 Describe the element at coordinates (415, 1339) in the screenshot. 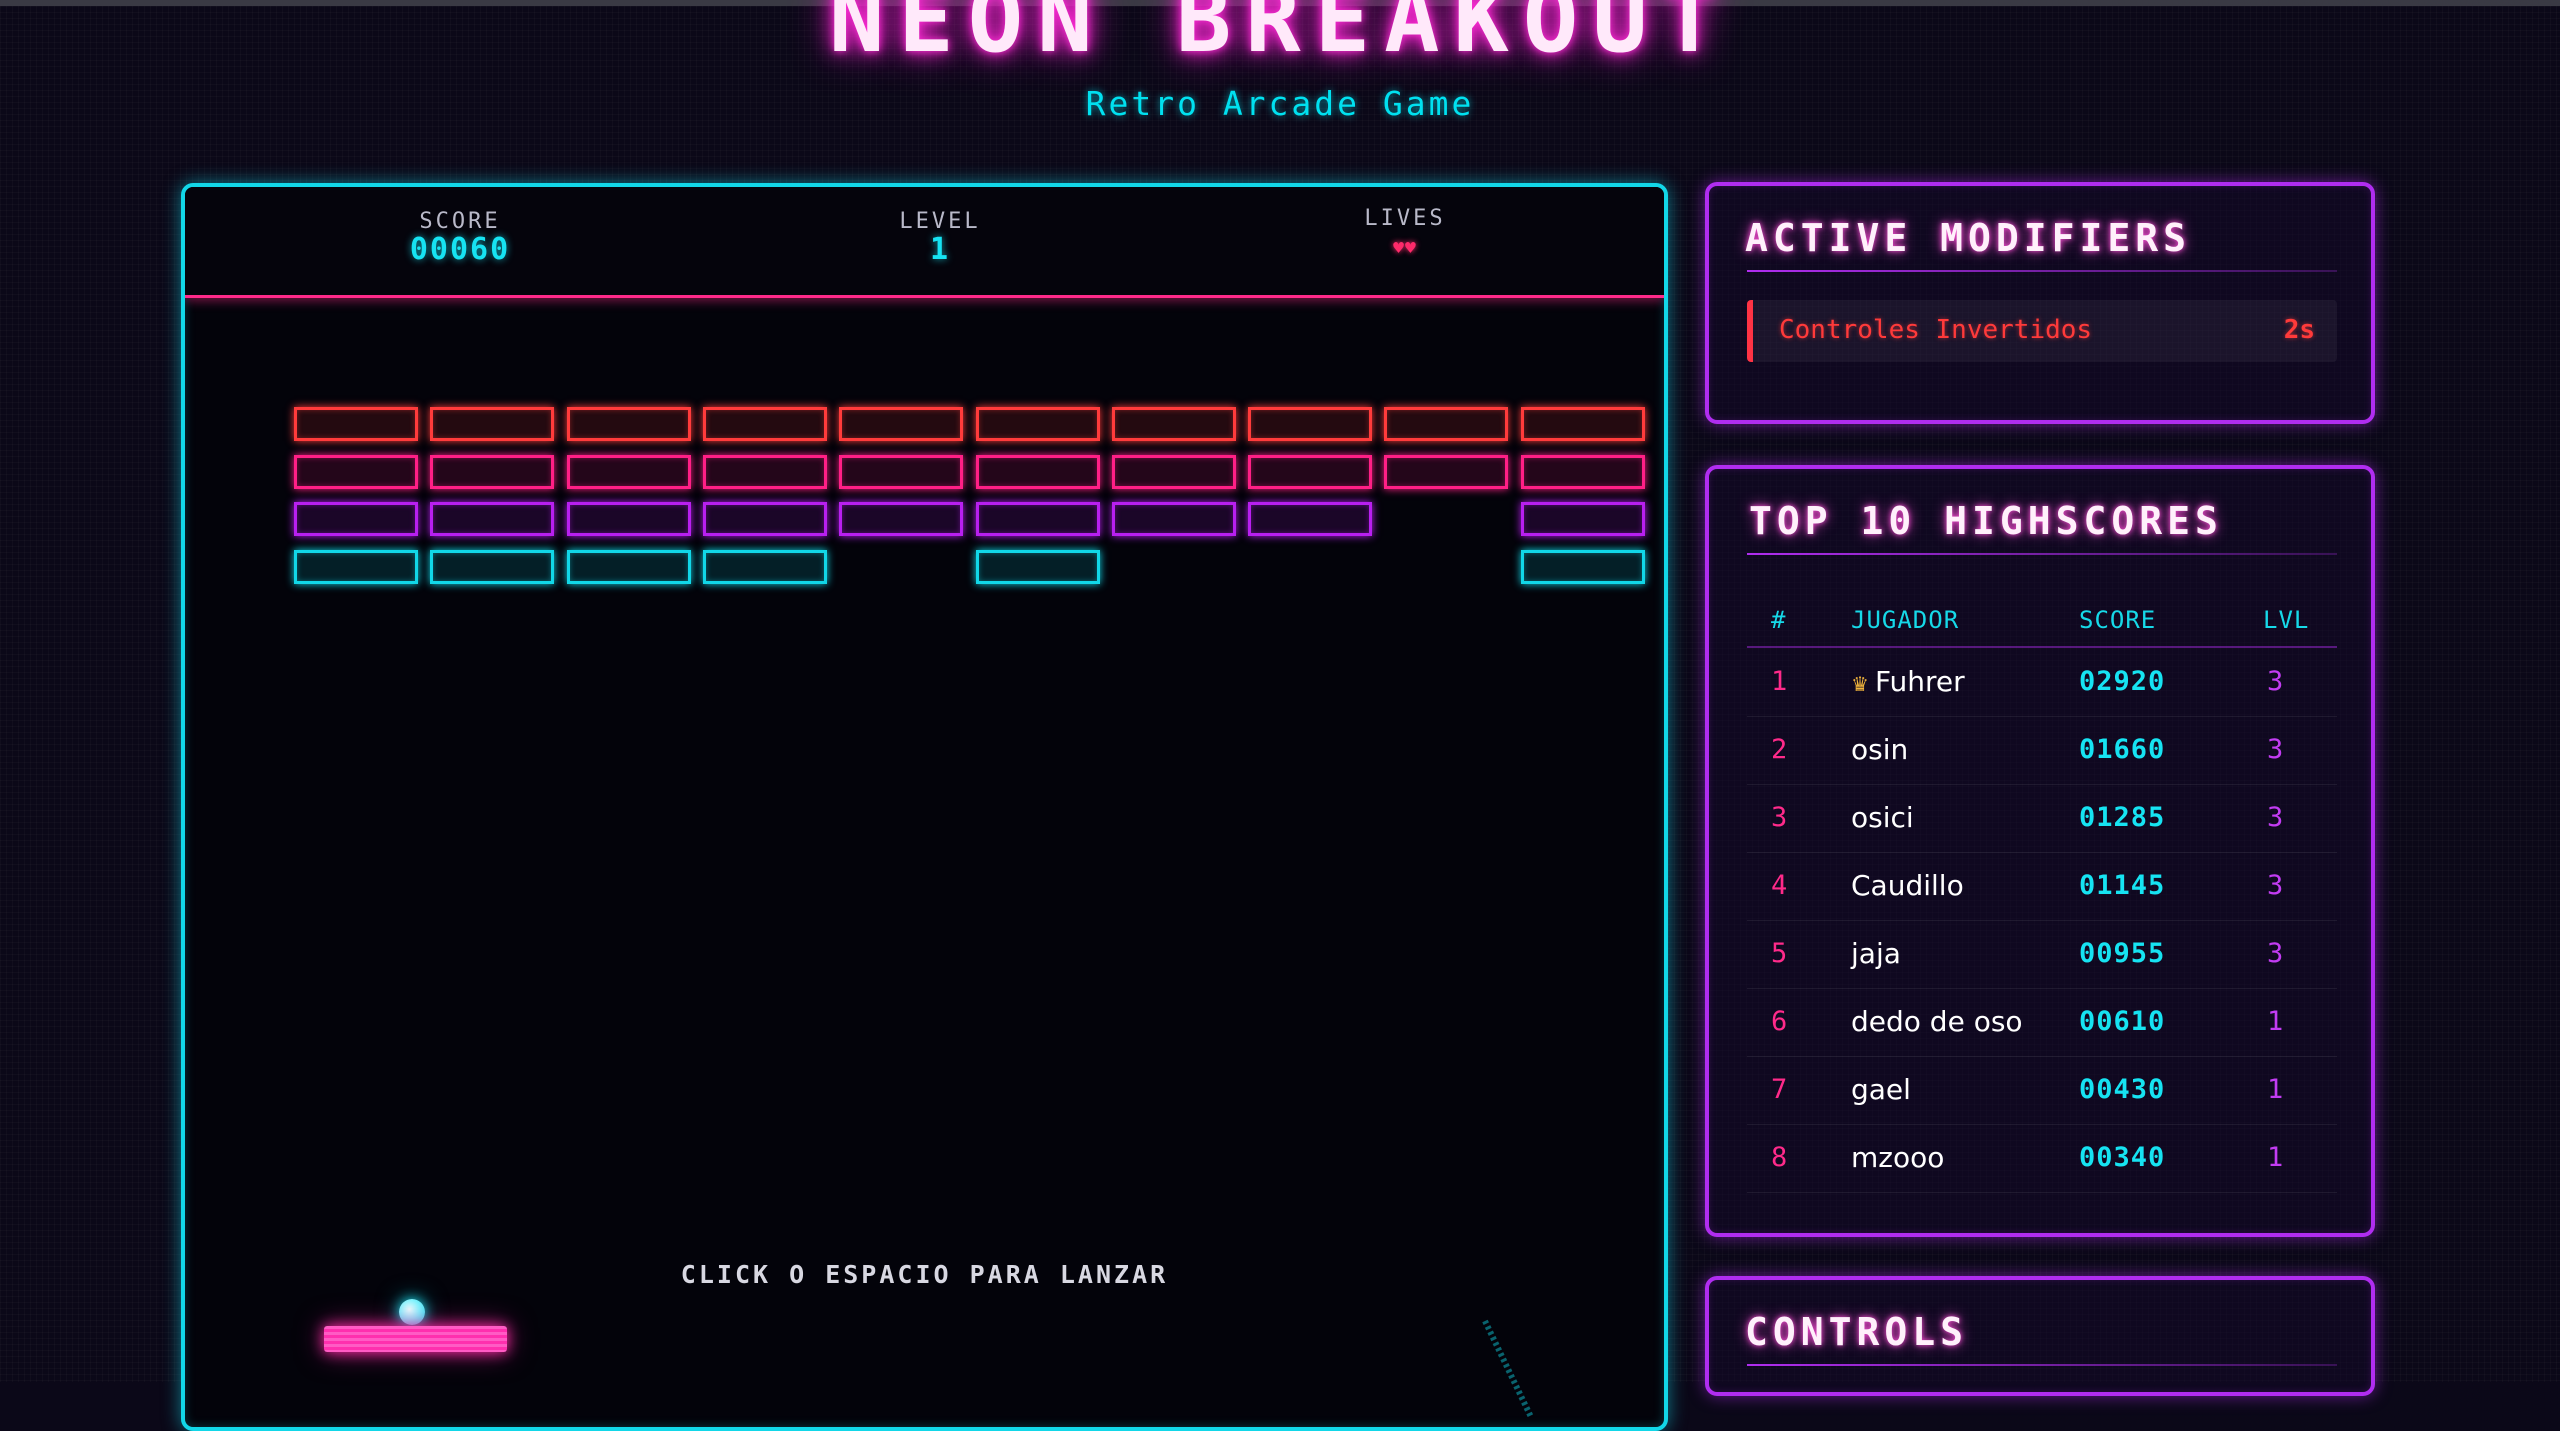

I see `paddle` at that location.